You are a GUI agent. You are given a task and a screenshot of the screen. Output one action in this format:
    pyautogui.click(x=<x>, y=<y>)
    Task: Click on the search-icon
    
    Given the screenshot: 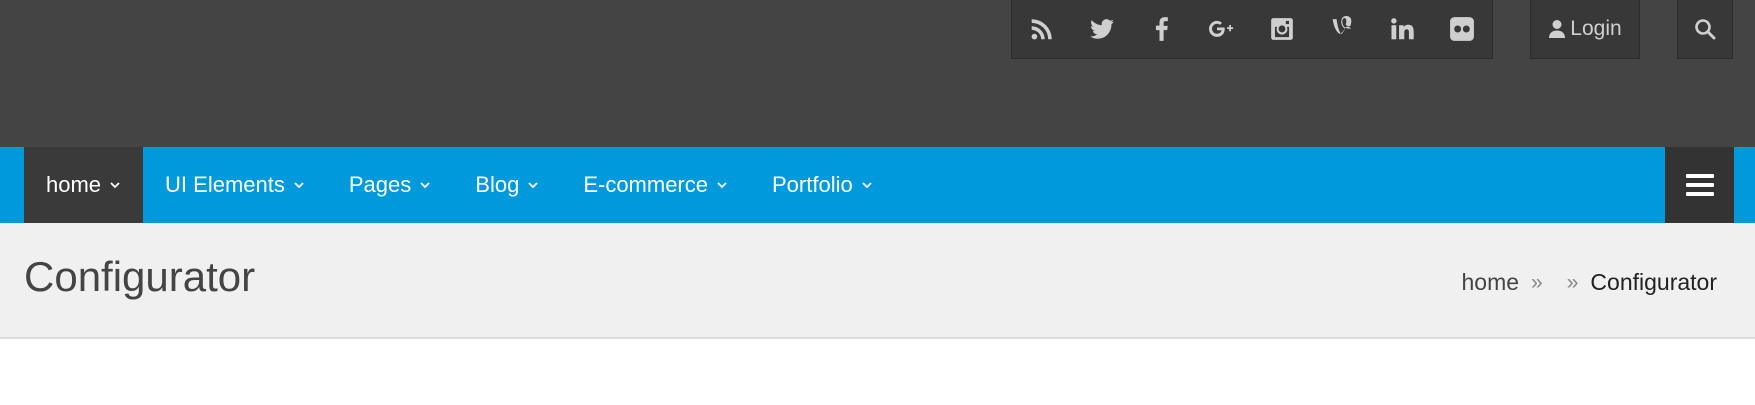 What is the action you would take?
    pyautogui.click(x=1705, y=29)
    